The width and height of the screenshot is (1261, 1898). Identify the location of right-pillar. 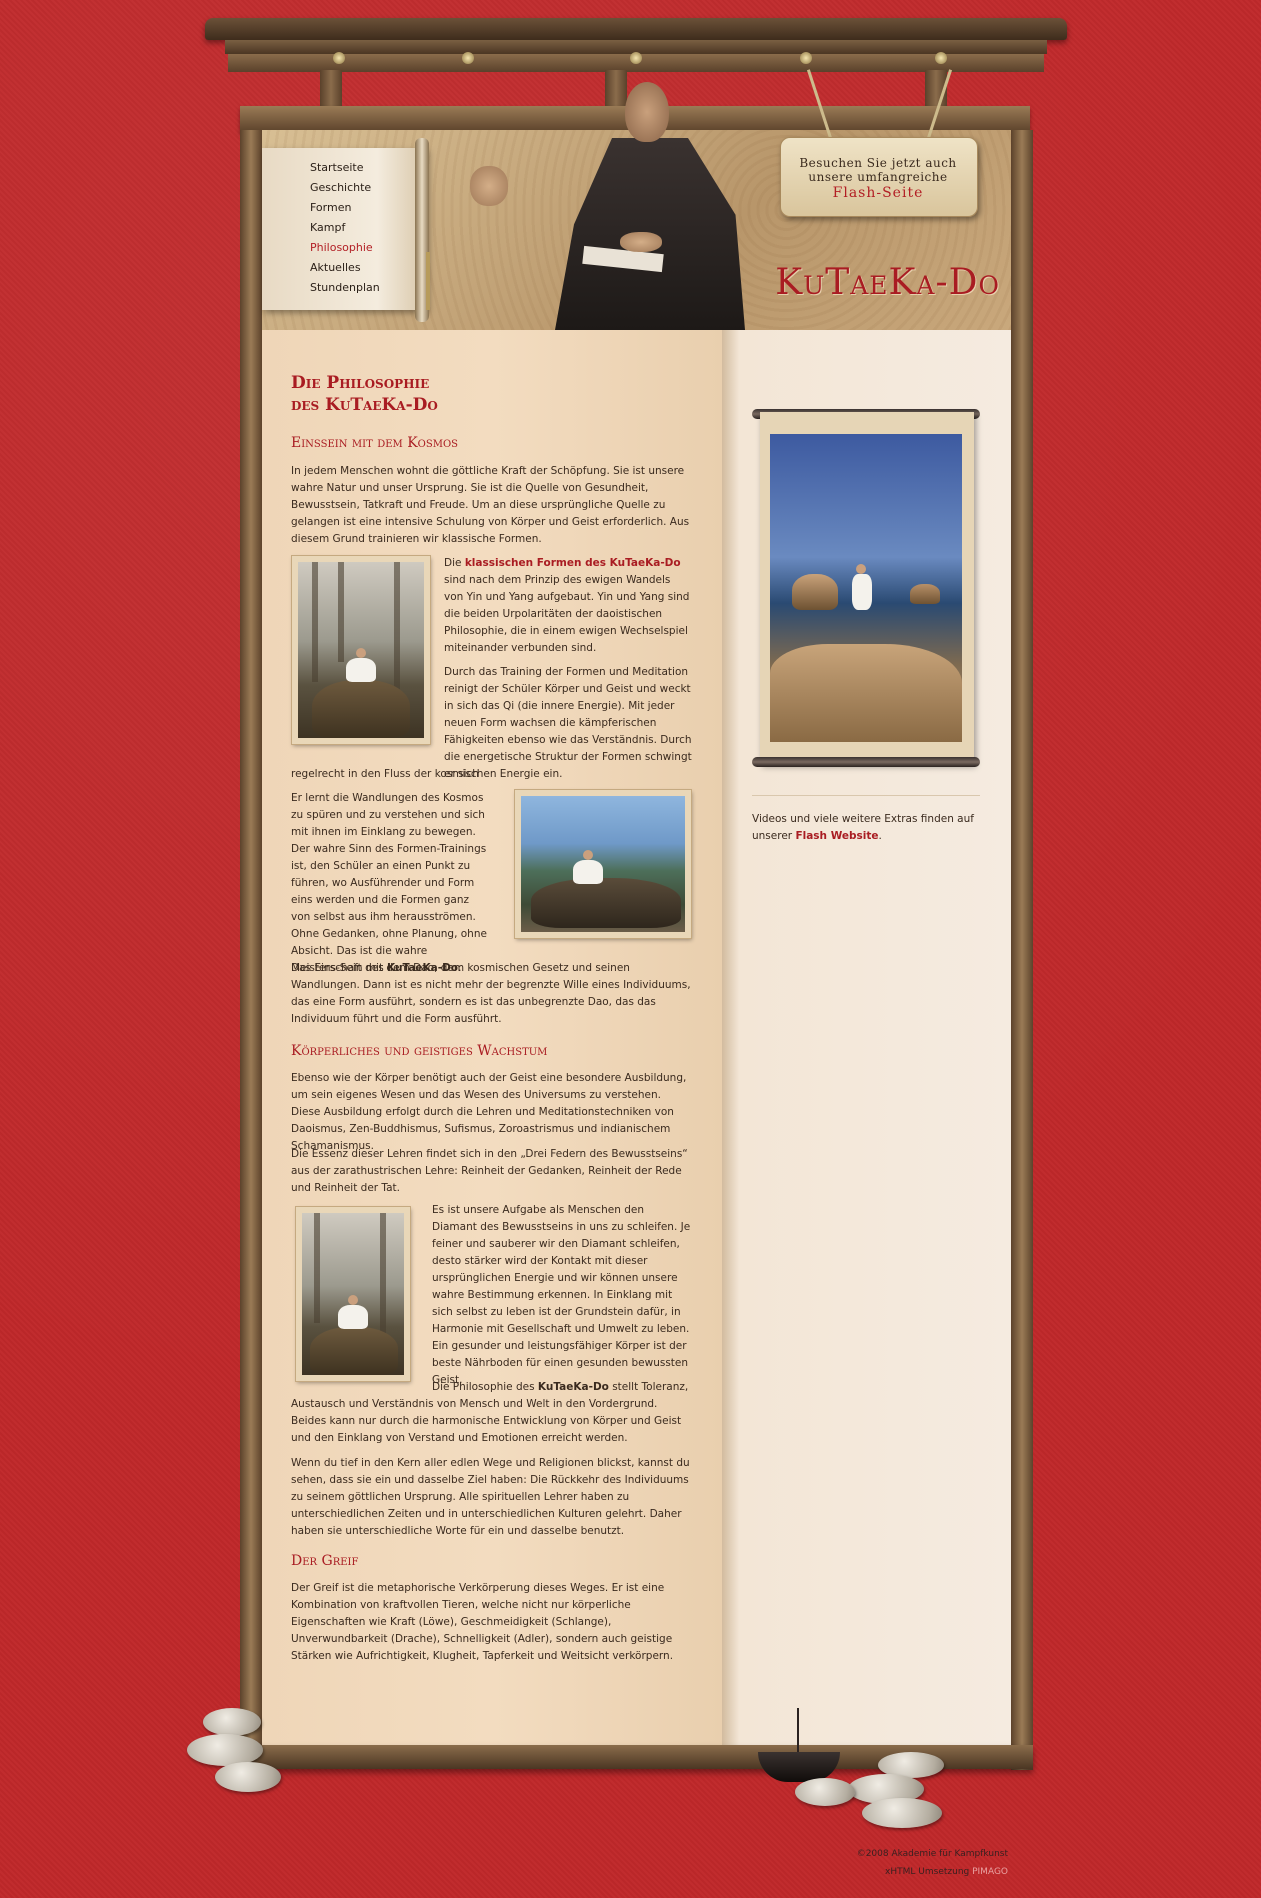
(1022, 950).